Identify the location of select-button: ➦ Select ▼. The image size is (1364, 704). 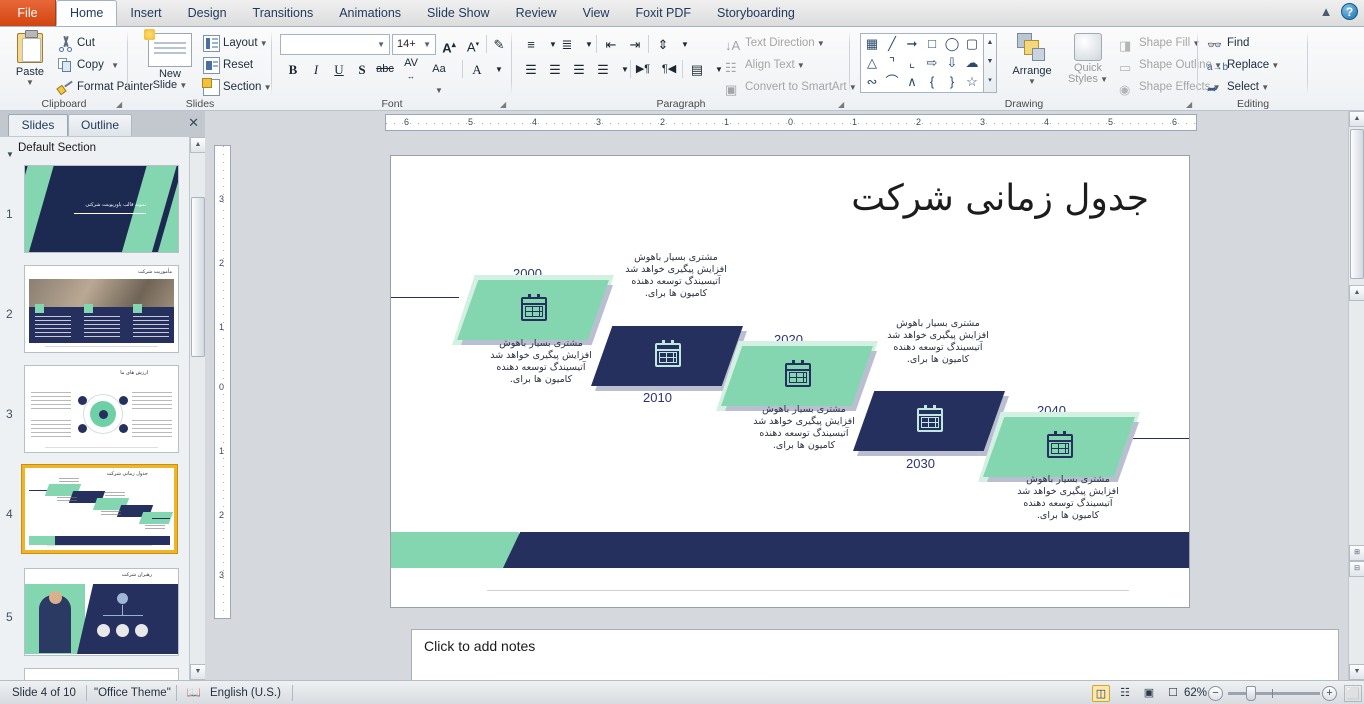
(1237, 87).